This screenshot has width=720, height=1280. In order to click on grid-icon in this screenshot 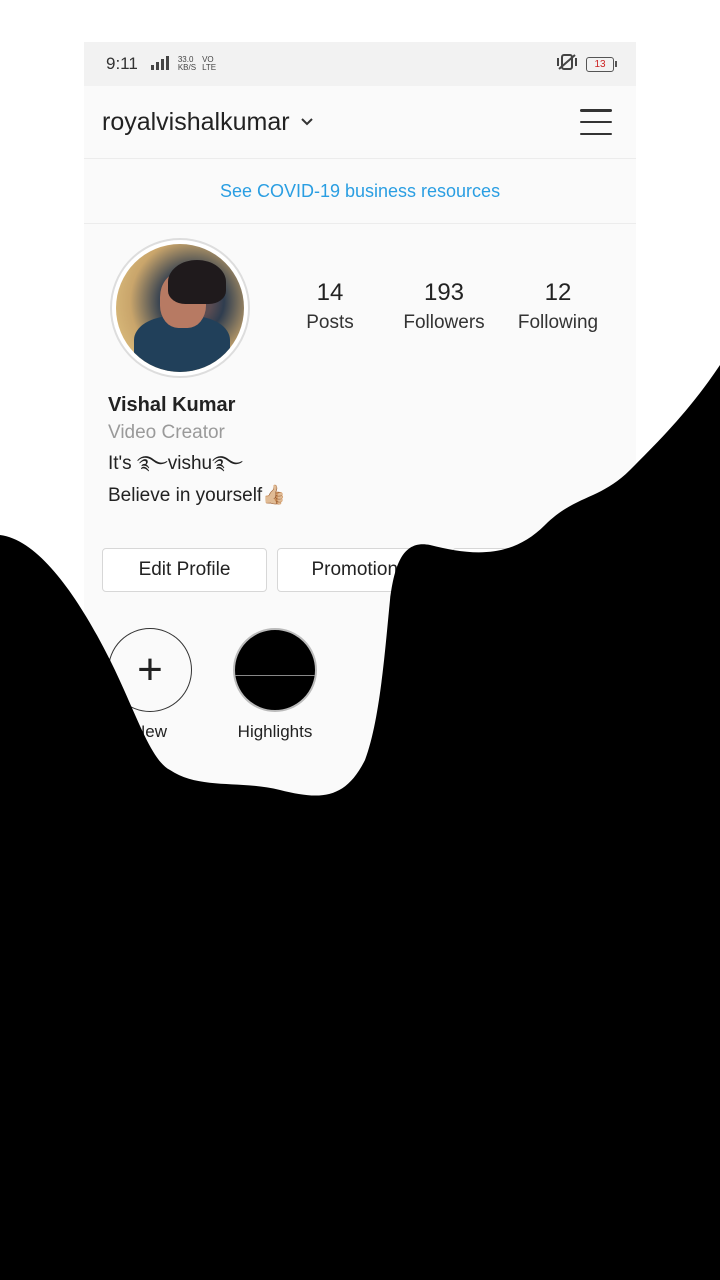, I will do `click(219, 806)`.